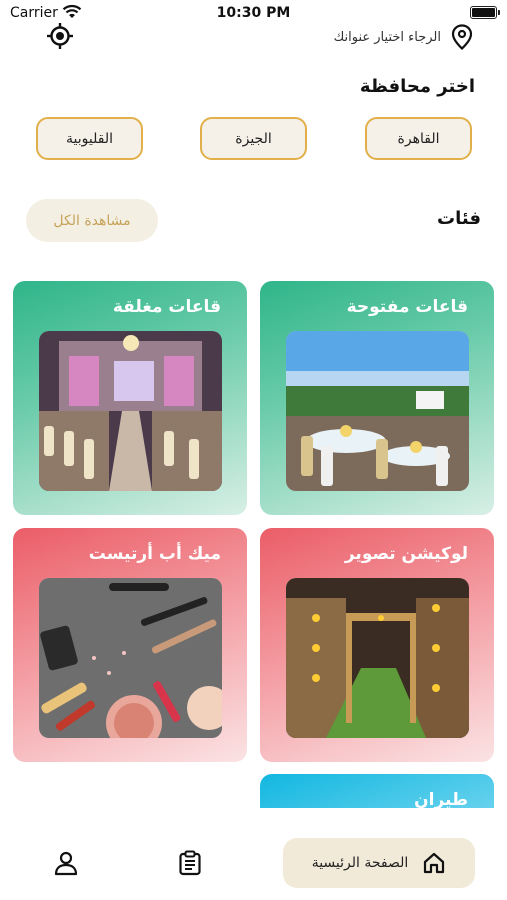  What do you see at coordinates (462, 37) in the screenshot?
I see `location-pin-icon` at bounding box center [462, 37].